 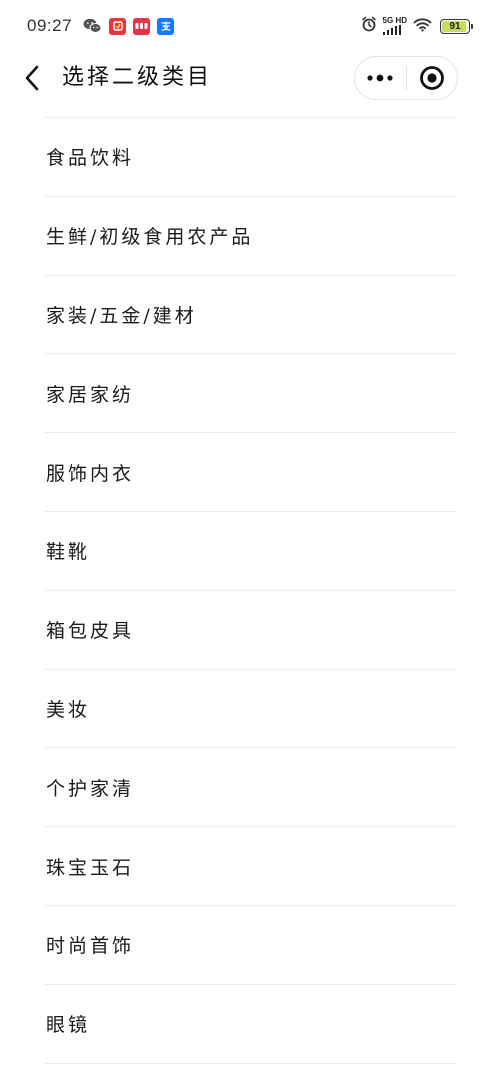 I want to click on more-button, so click(x=380, y=78).